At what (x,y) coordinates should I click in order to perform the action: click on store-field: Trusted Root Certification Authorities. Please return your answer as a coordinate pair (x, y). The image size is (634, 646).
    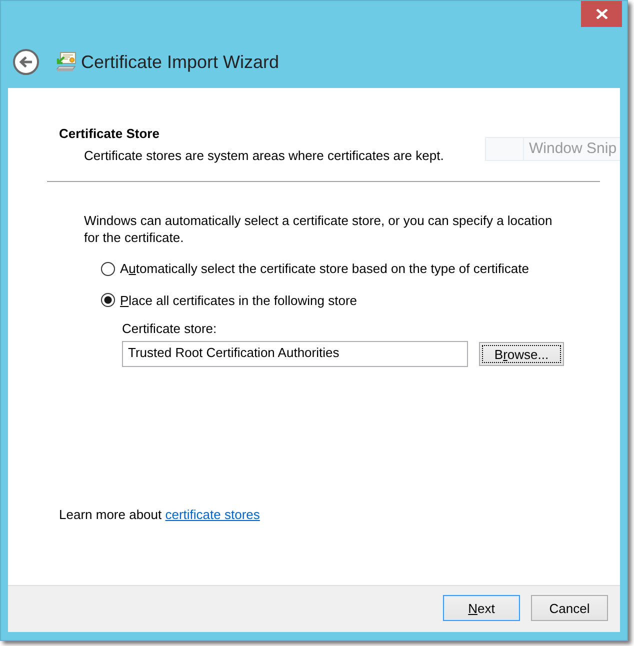
    Looking at the image, I should click on (295, 354).